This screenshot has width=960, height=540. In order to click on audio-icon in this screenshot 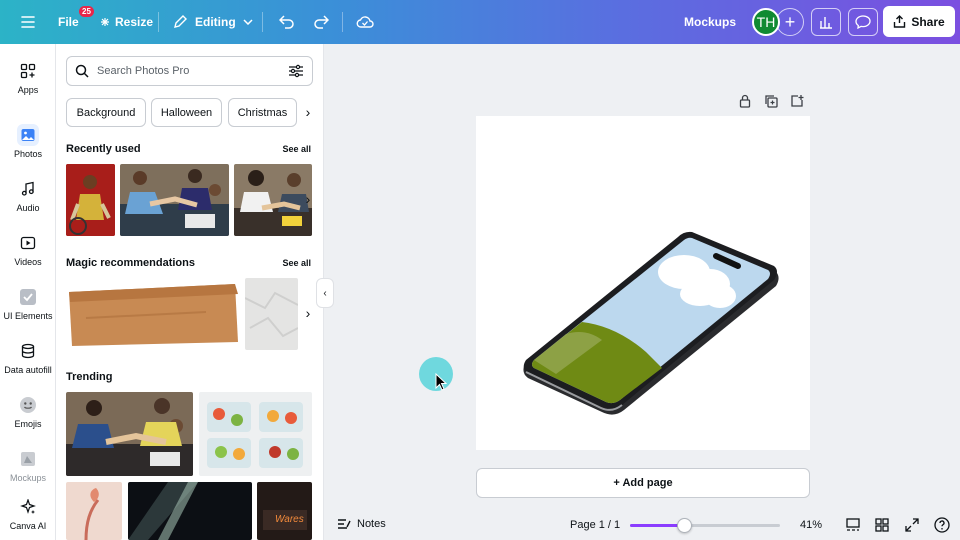, I will do `click(28, 189)`.